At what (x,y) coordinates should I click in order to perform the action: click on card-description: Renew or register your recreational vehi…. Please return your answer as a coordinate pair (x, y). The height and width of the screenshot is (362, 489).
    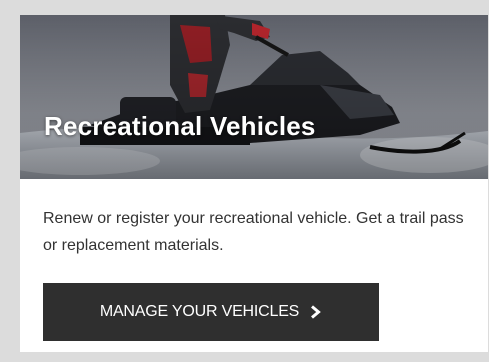
    Looking at the image, I should click on (253, 232).